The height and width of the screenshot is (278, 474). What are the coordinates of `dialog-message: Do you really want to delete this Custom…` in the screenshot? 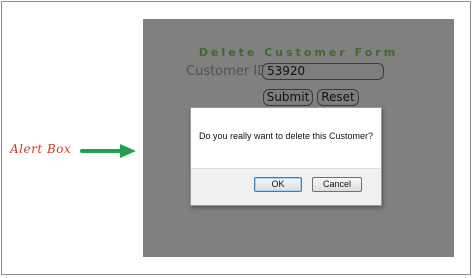 It's located at (286, 136).